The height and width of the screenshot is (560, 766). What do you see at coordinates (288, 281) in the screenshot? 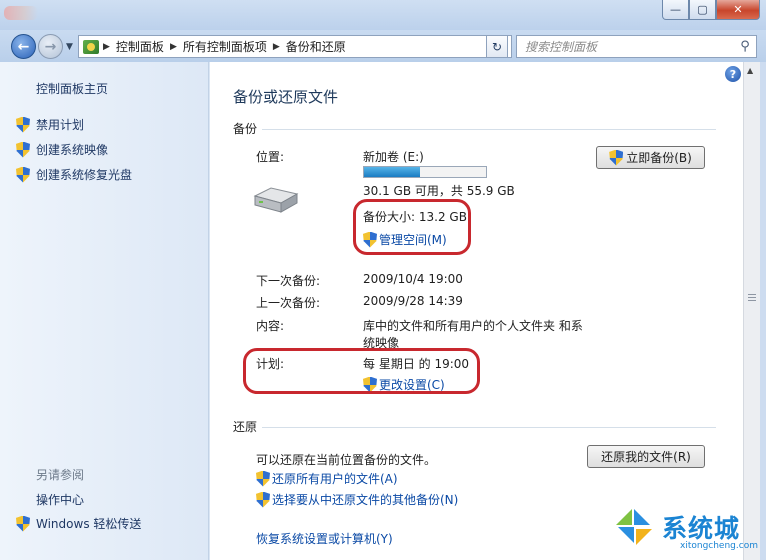
I see `next-backup-label: 下一次备份:` at bounding box center [288, 281].